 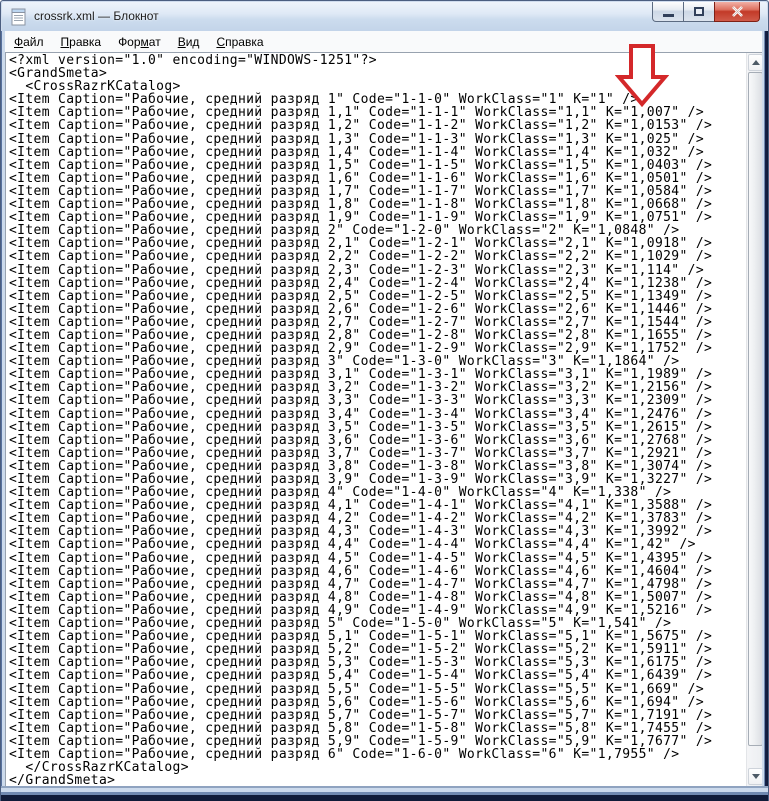 I want to click on maximize-icon, so click(x=699, y=11).